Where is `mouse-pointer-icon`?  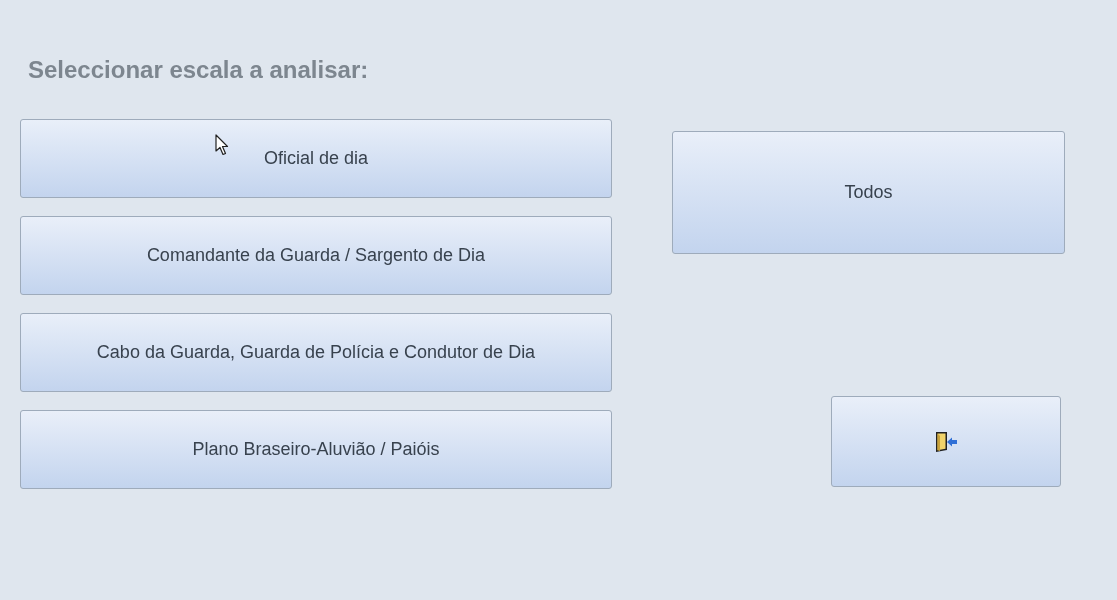 mouse-pointer-icon is located at coordinates (222, 145).